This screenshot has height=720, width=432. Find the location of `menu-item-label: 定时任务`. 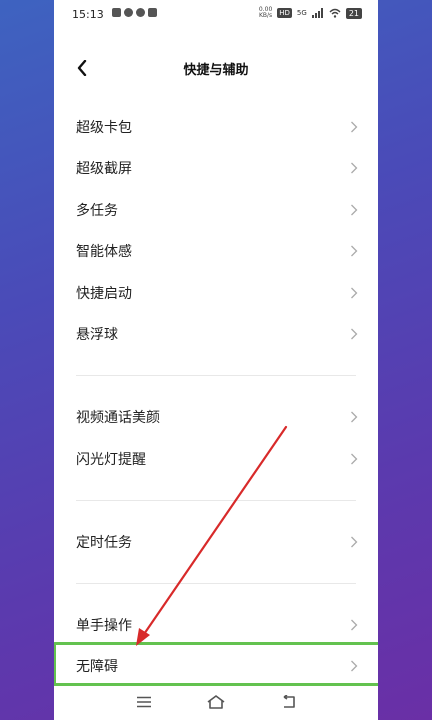

menu-item-label: 定时任务 is located at coordinates (104, 542).